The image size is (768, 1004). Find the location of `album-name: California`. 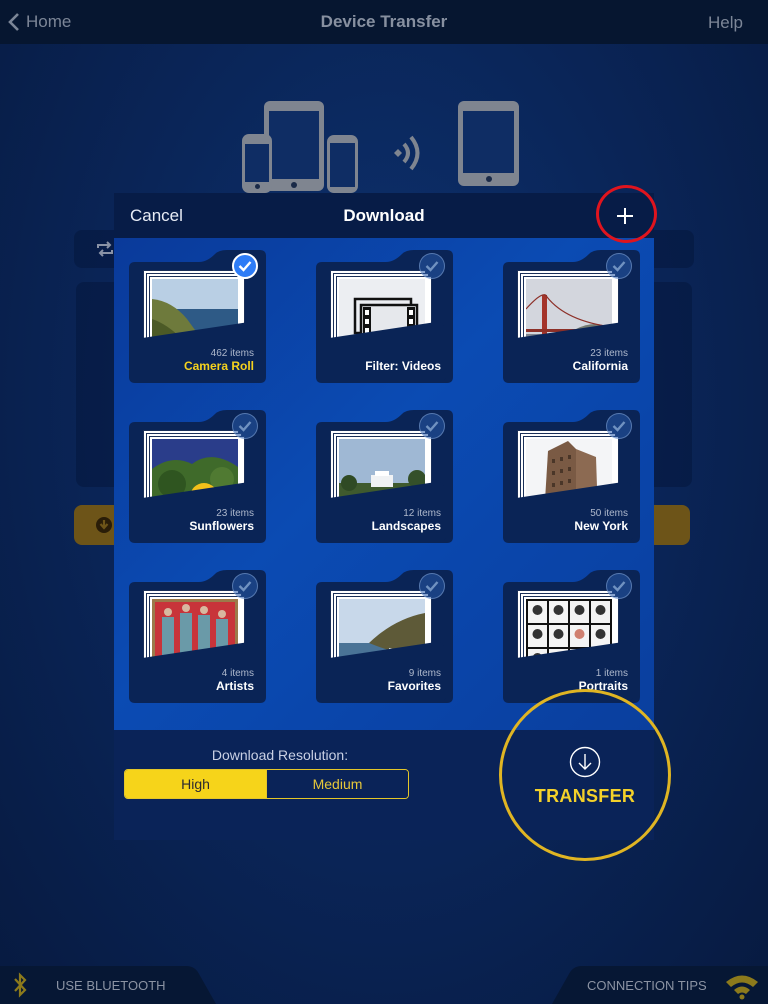

album-name: California is located at coordinates (600, 366).